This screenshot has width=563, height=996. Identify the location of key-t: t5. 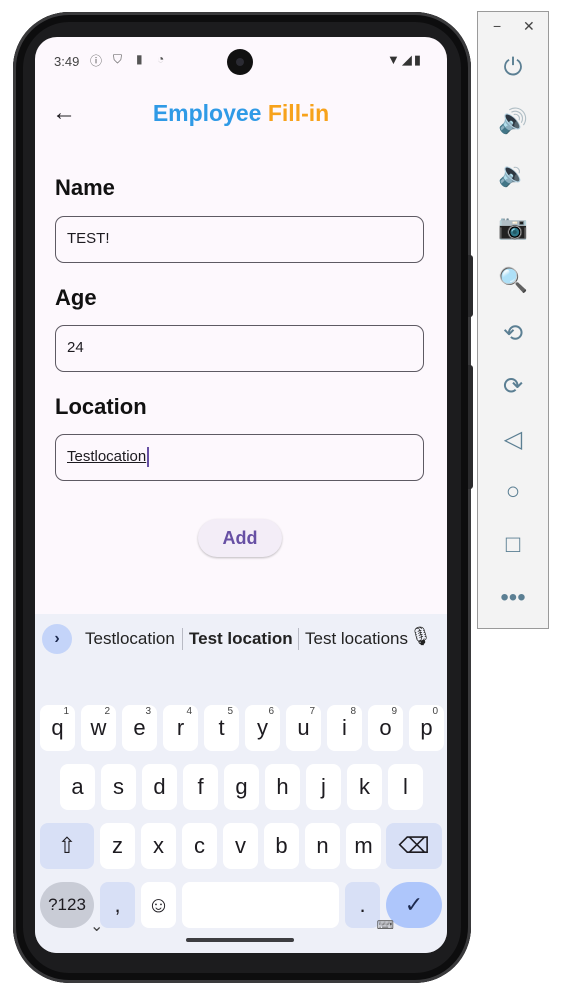
(221, 728).